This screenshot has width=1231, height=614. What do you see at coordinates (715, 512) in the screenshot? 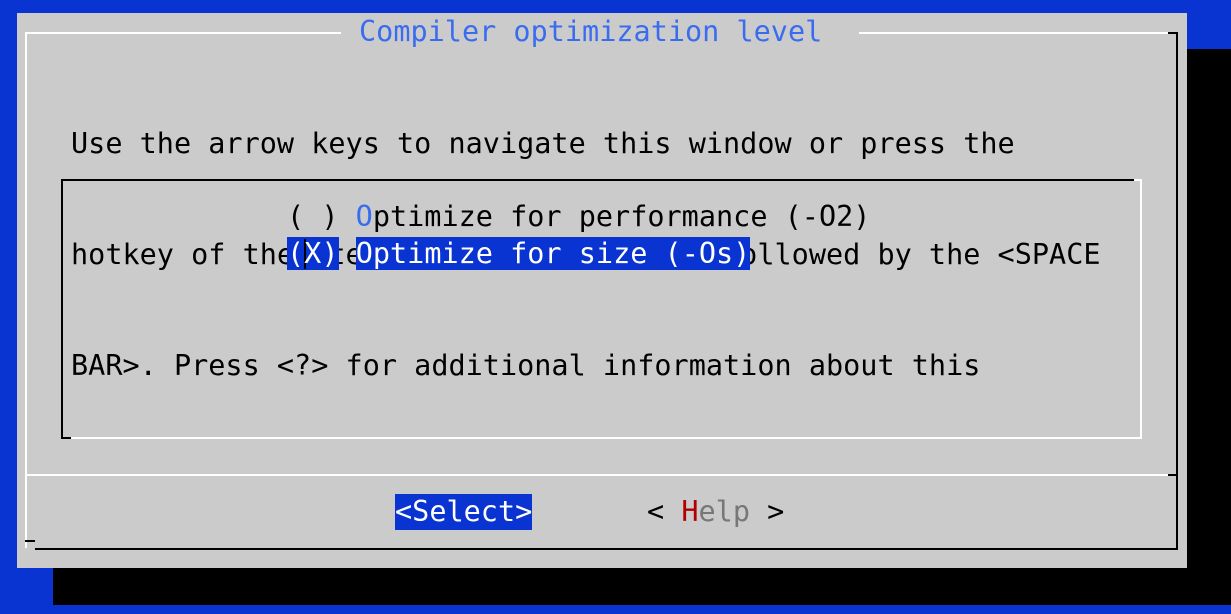
I see `help-button: < Help >` at bounding box center [715, 512].